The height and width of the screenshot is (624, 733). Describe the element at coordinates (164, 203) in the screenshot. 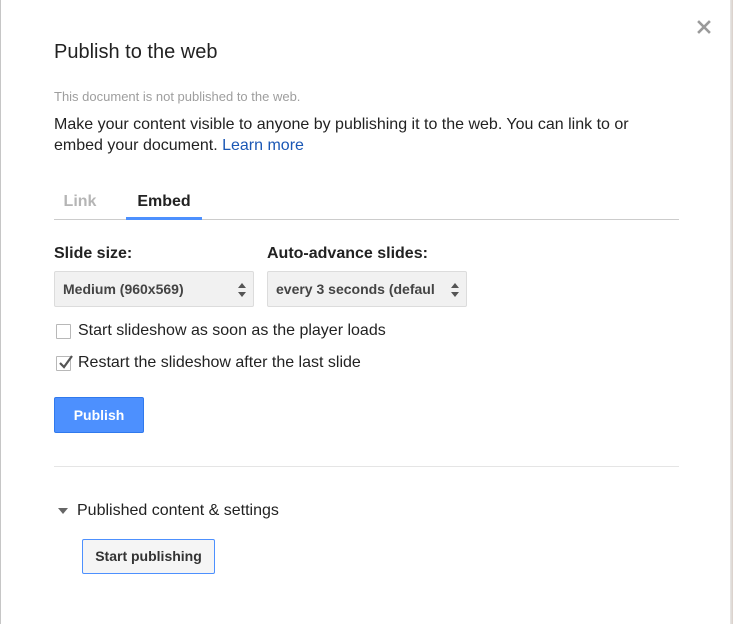

I see `tab-embed: Embed` at that location.